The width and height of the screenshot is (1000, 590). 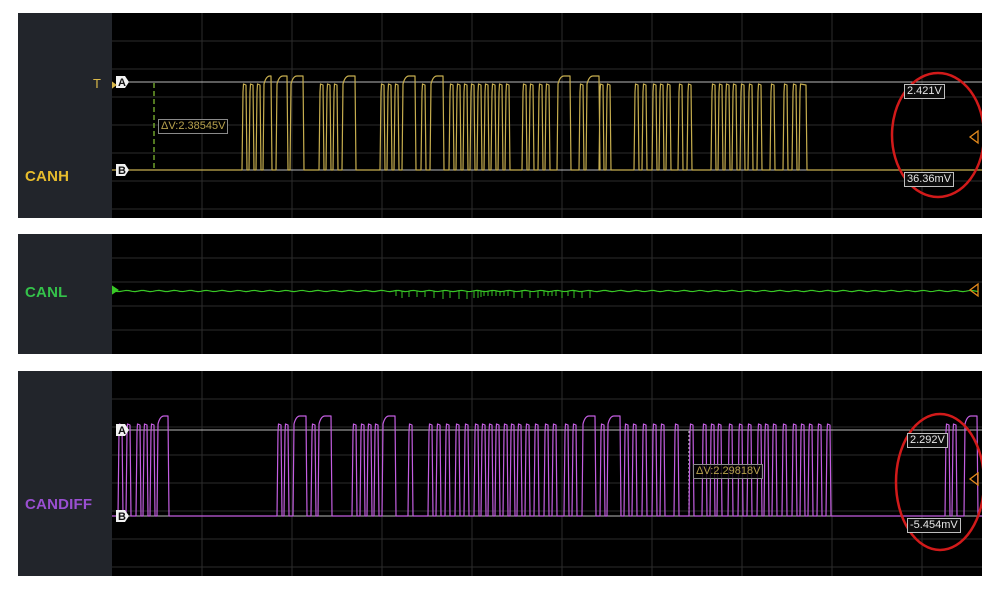 I want to click on trigger-arrow-icon, so click(x=114, y=85).